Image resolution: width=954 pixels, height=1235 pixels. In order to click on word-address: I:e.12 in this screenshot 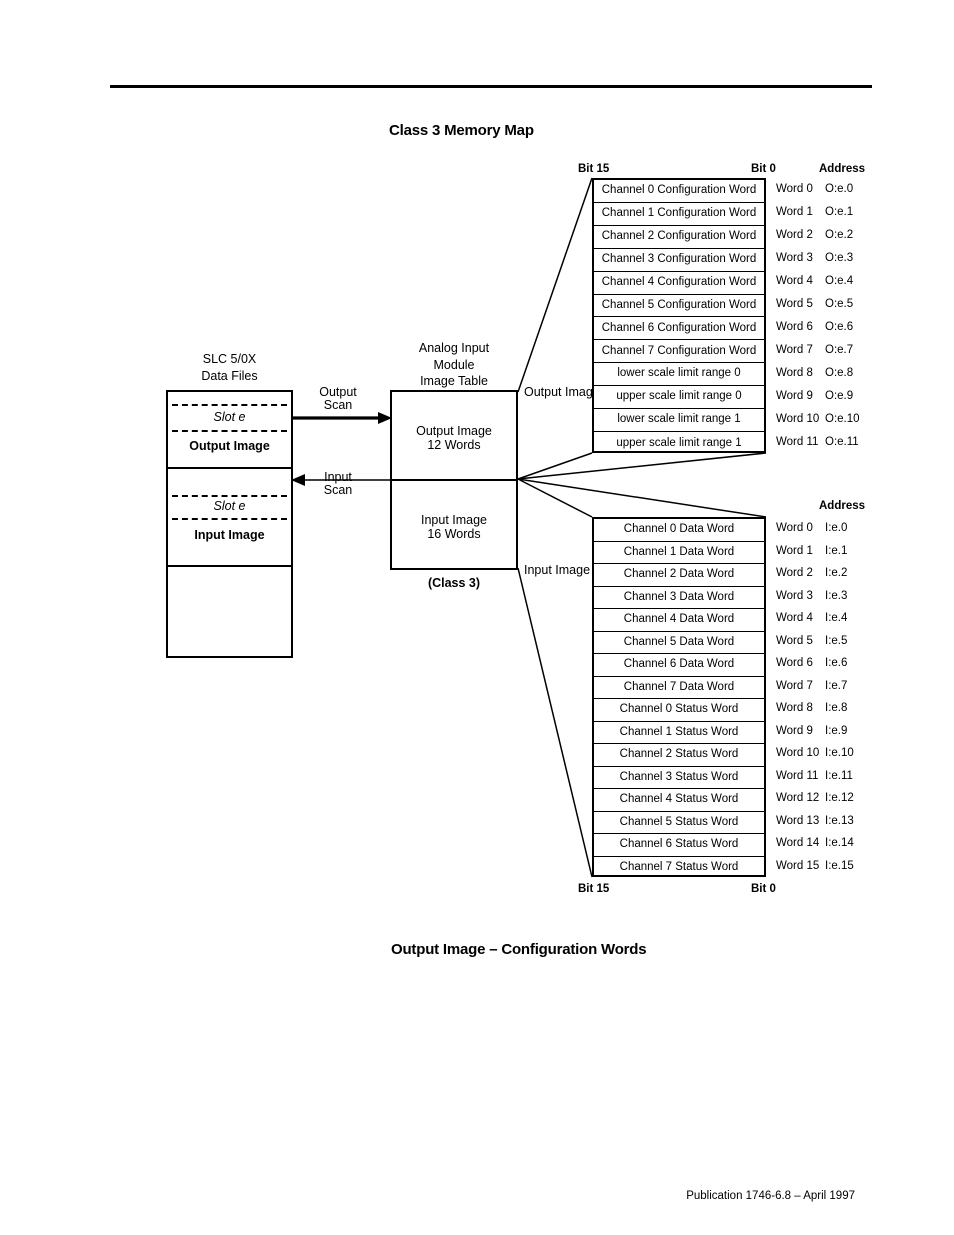, I will do `click(839, 798)`.